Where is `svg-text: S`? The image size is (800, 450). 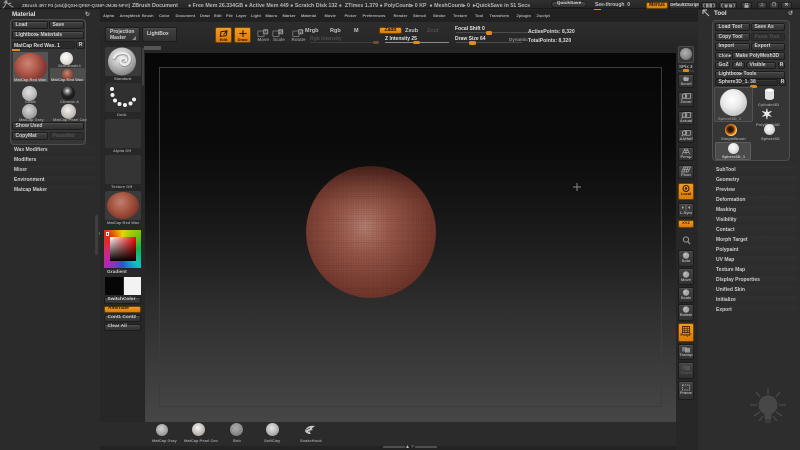
svg-text: S is located at coordinates (280, 31).